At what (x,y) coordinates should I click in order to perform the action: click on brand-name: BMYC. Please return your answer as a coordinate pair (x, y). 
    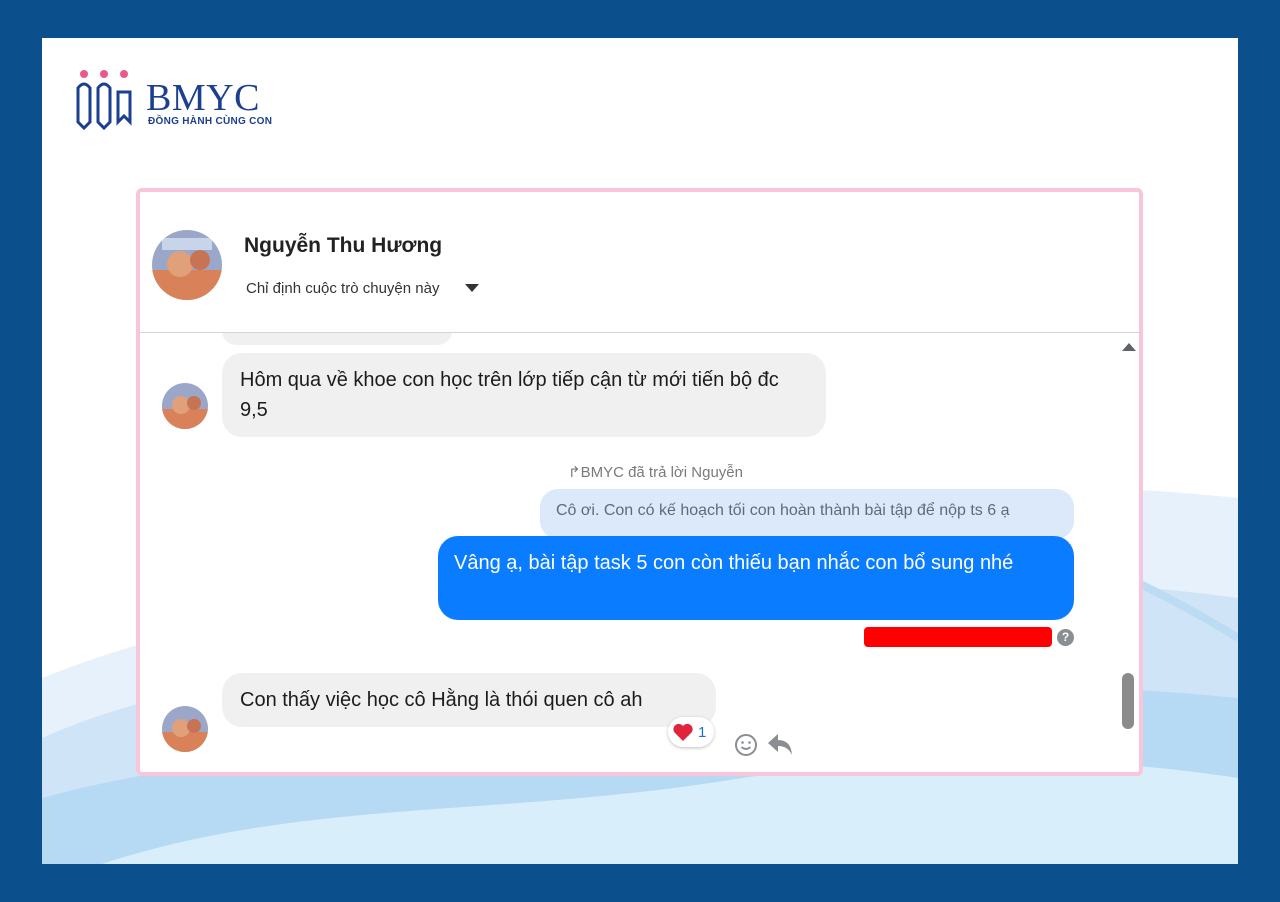
    Looking at the image, I should click on (203, 98).